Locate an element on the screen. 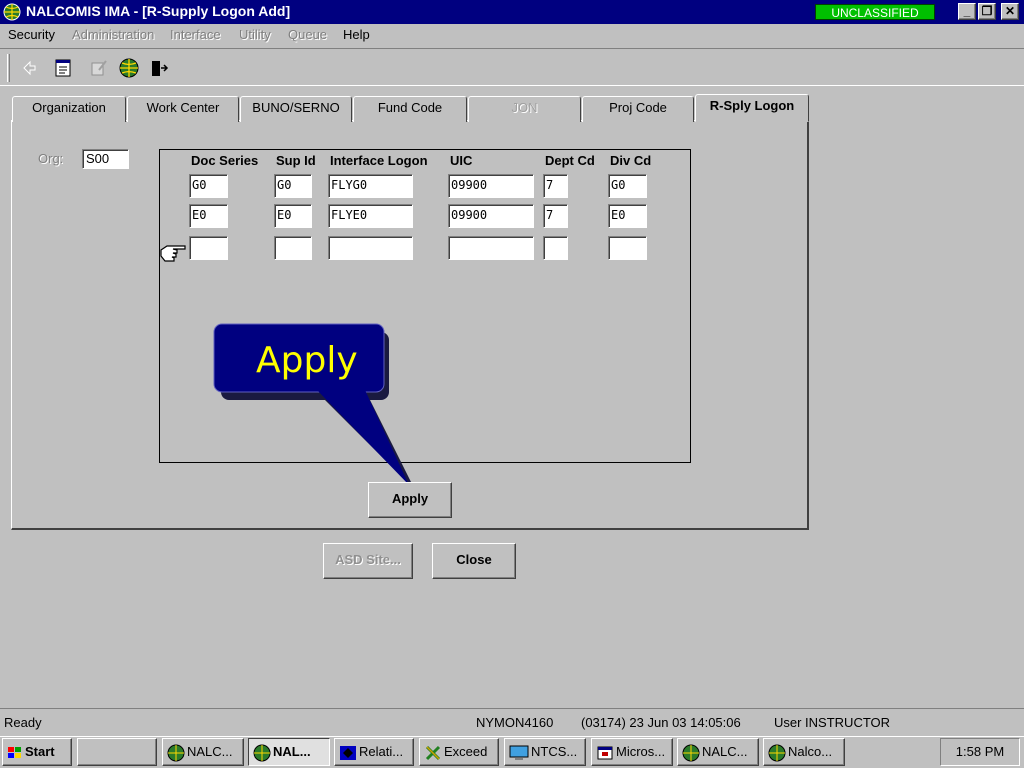 Image resolution: width=1024 pixels, height=768 pixels. diamond-icon is located at coordinates (348, 752).